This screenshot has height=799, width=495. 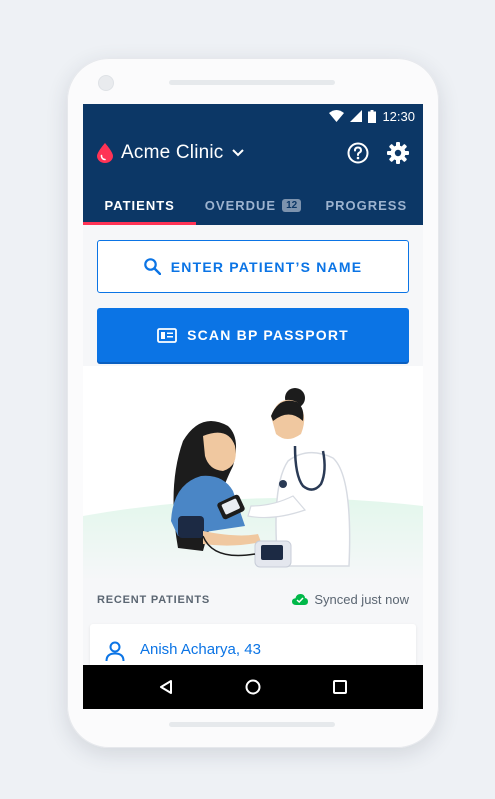 I want to click on tab-bar: PATIENTS OVERDUE 12 PROGRESS, so click(x=253, y=205).